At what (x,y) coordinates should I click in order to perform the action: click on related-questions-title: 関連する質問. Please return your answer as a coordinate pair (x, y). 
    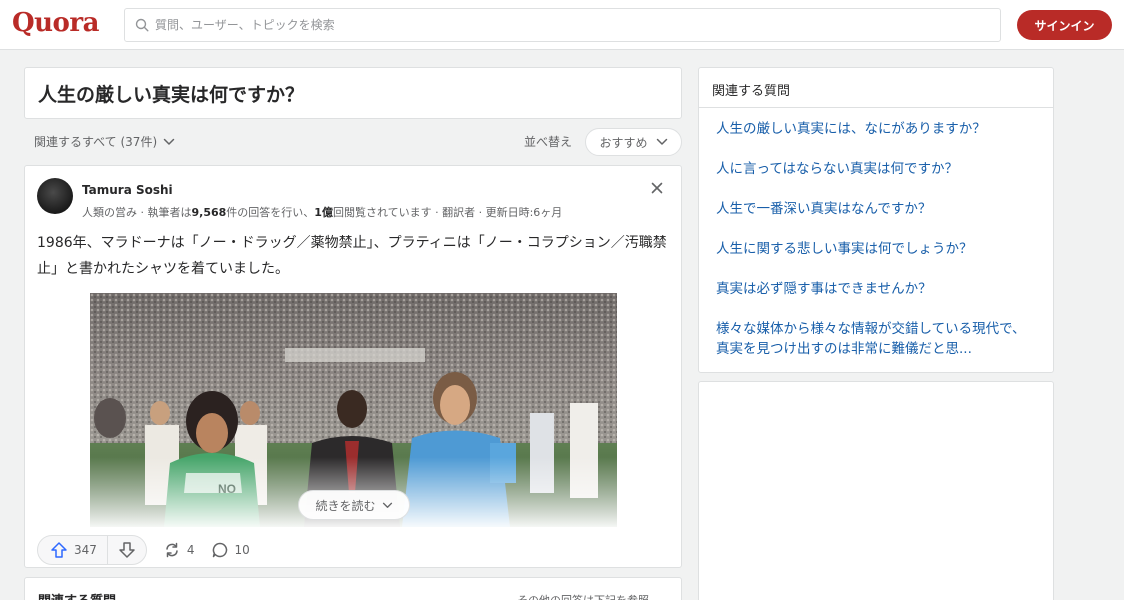
    Looking at the image, I should click on (77, 595).